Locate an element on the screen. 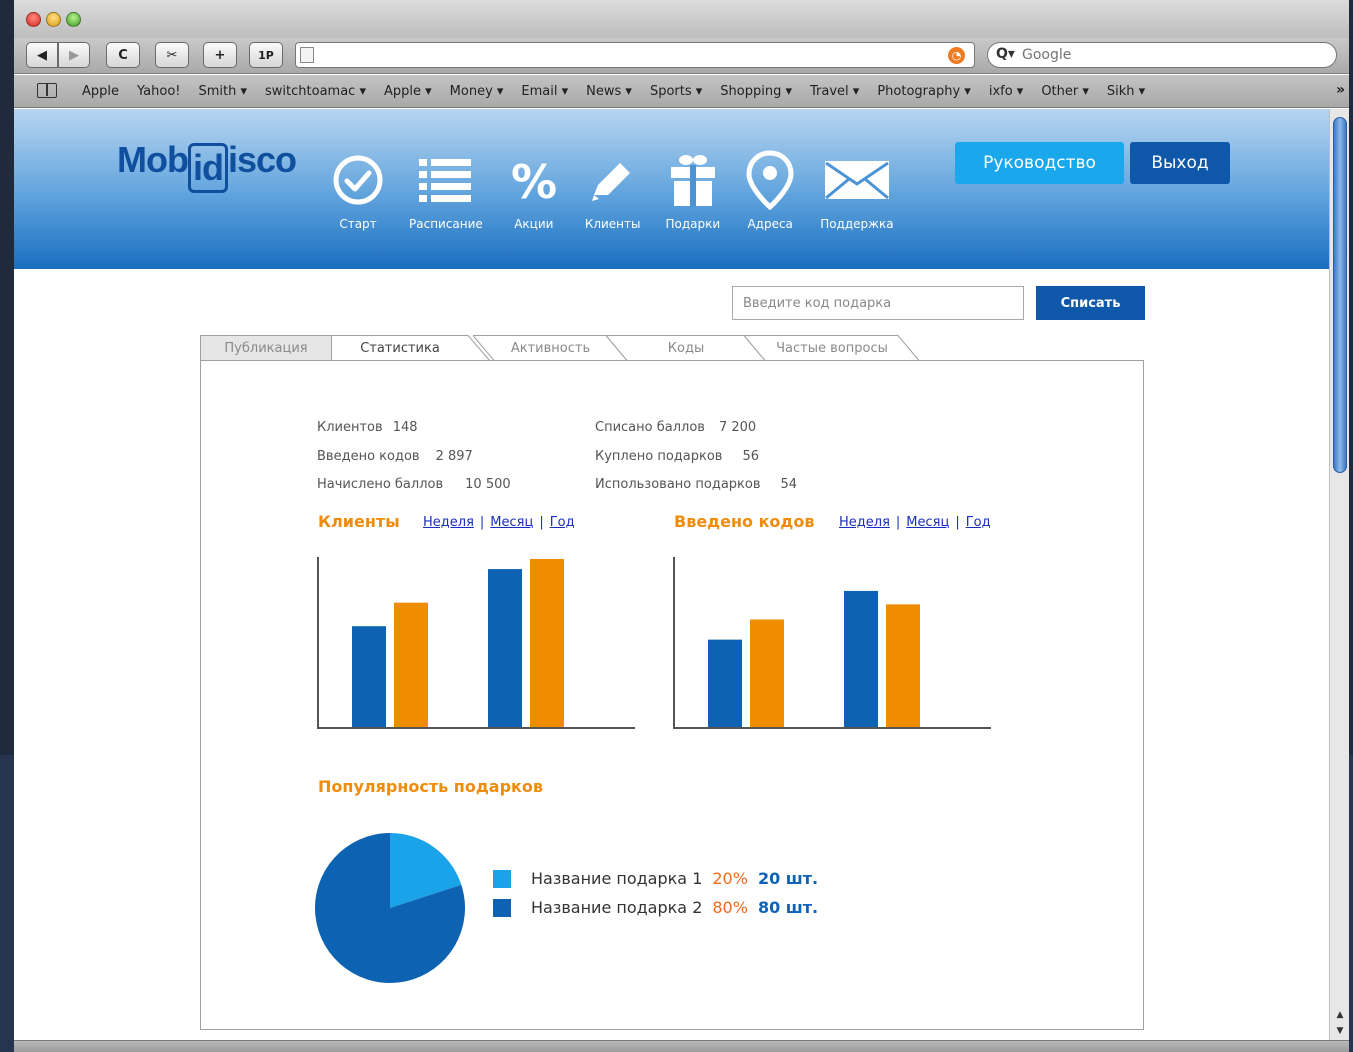  nav-label: Расписание is located at coordinates (446, 224).